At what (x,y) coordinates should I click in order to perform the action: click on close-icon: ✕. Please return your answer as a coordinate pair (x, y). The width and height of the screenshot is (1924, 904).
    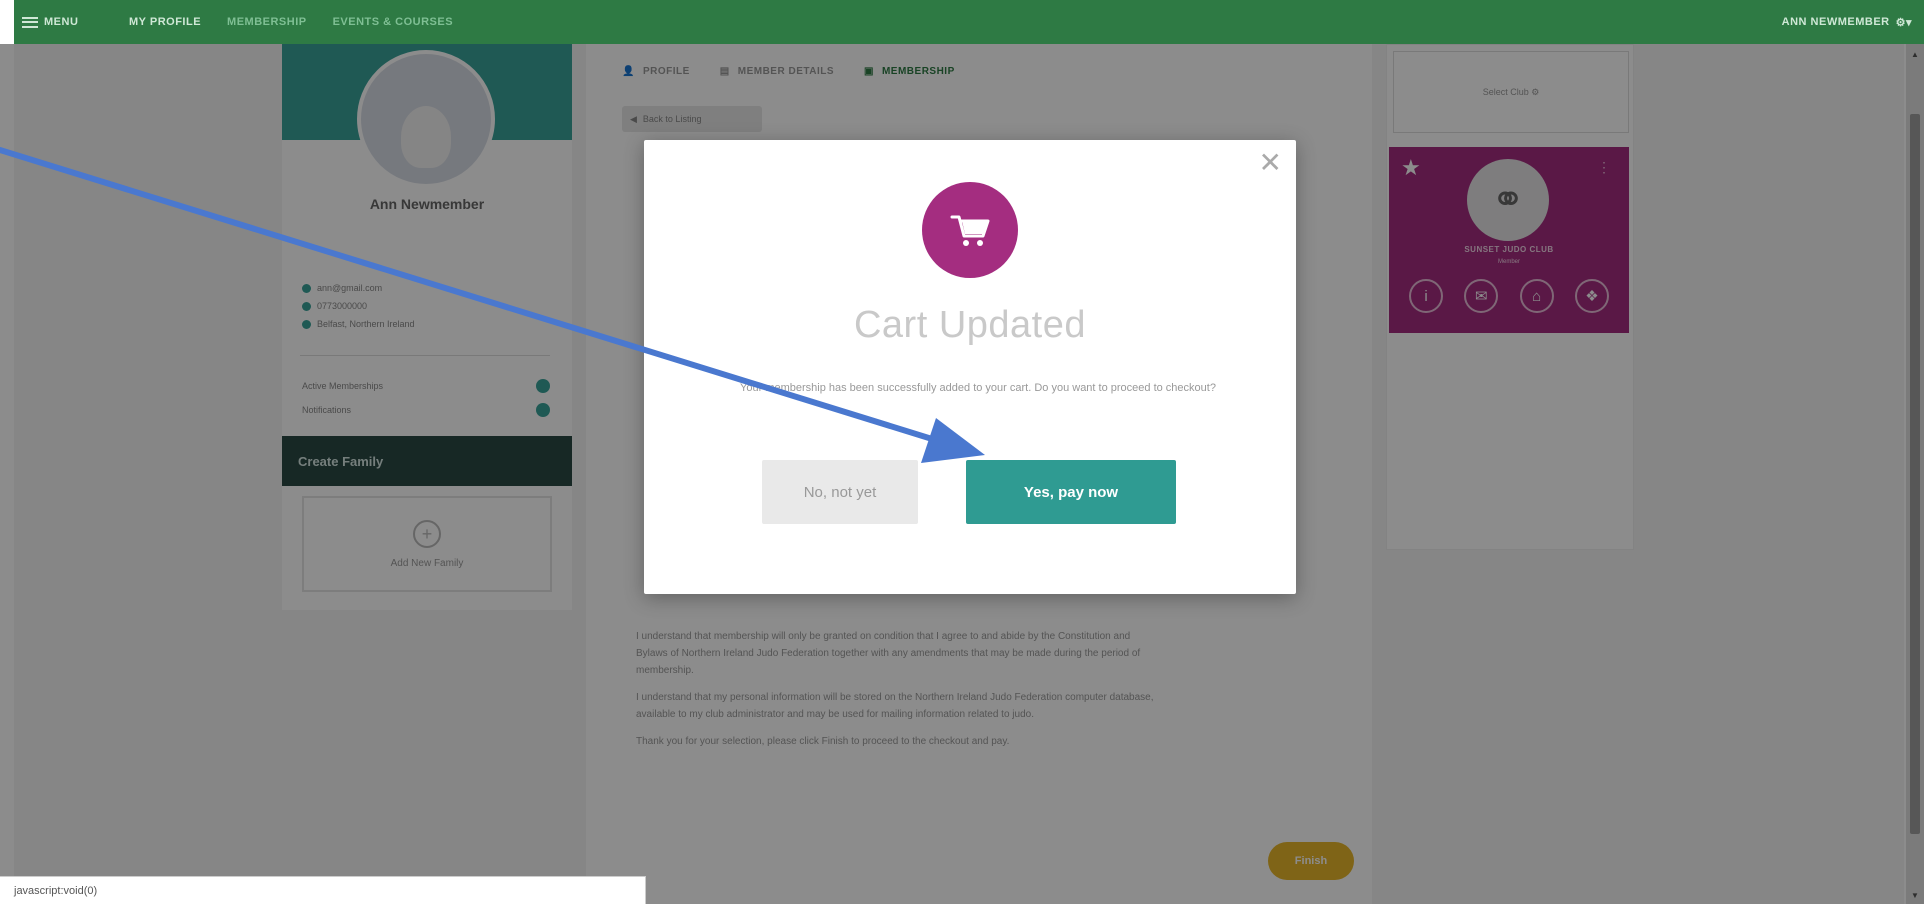
    Looking at the image, I should click on (1270, 162).